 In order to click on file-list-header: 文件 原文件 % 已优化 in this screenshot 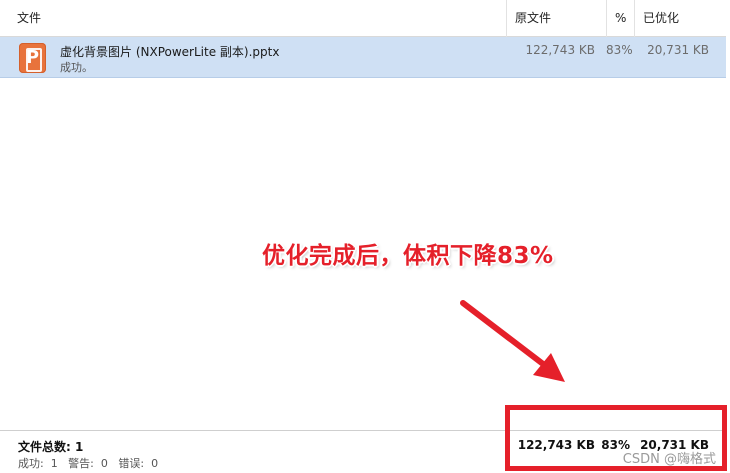, I will do `click(363, 18)`.